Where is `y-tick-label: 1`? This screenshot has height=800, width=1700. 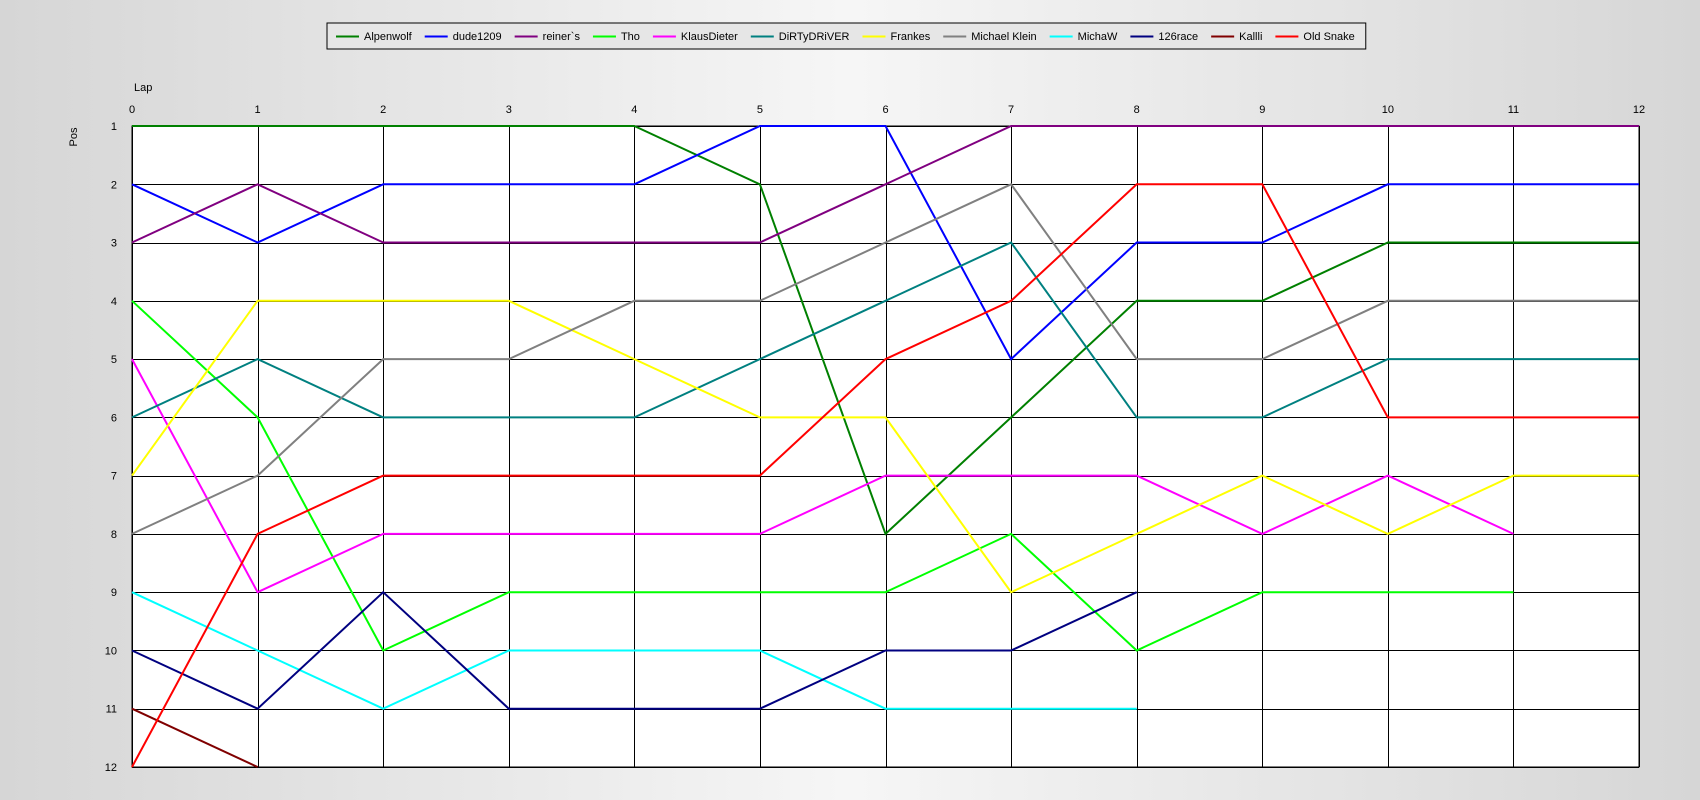
y-tick-label: 1 is located at coordinates (114, 127).